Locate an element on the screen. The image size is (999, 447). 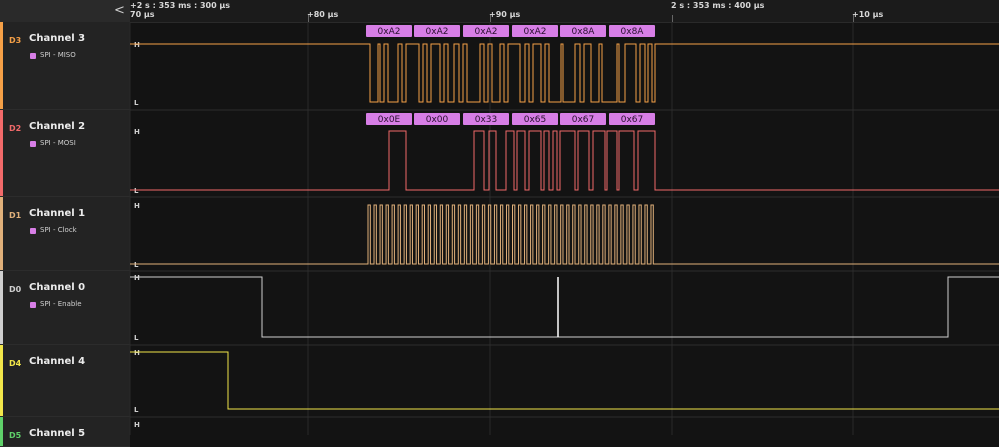
enable-trace is located at coordinates (564, 307).